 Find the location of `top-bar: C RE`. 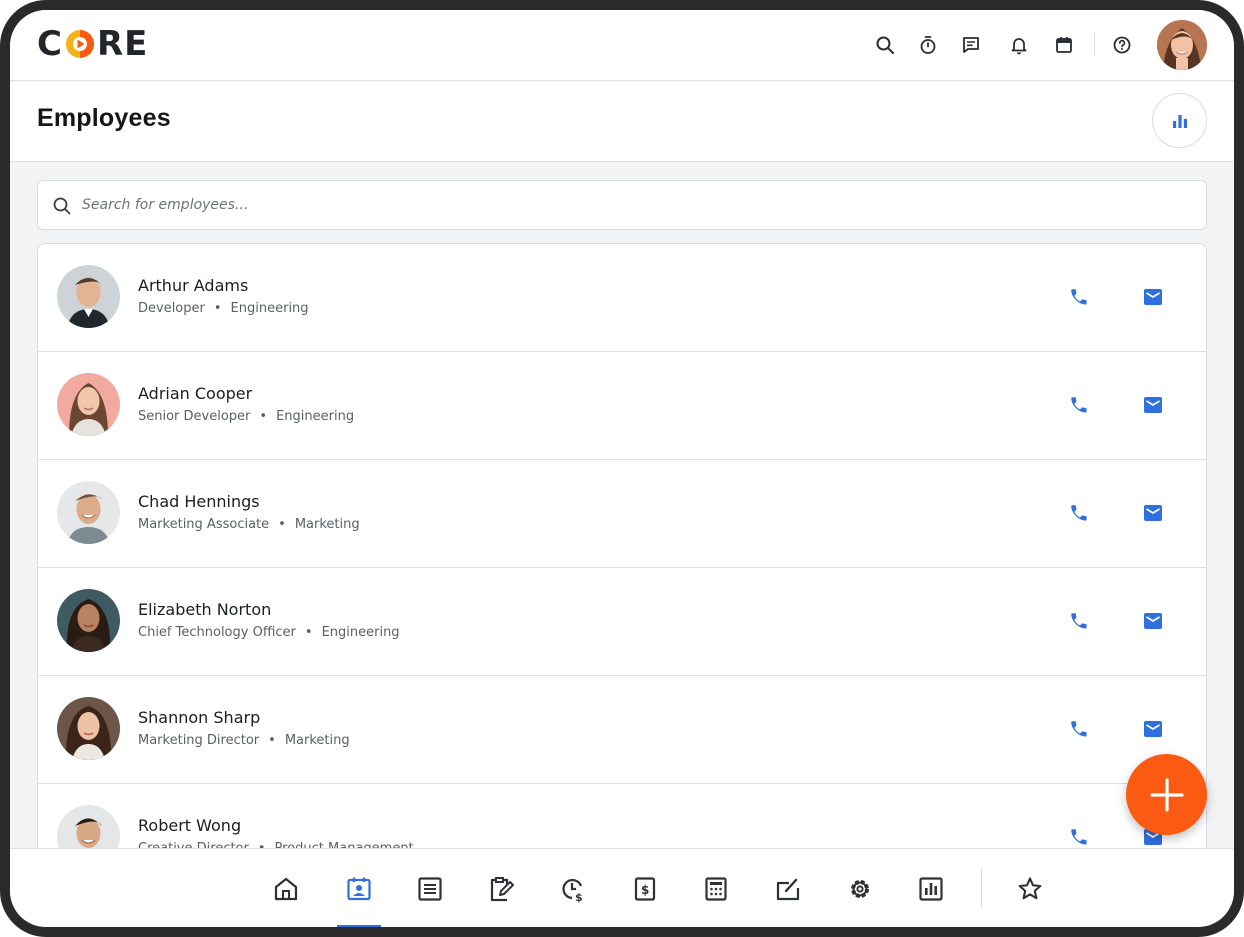

top-bar: C RE is located at coordinates (622, 45).